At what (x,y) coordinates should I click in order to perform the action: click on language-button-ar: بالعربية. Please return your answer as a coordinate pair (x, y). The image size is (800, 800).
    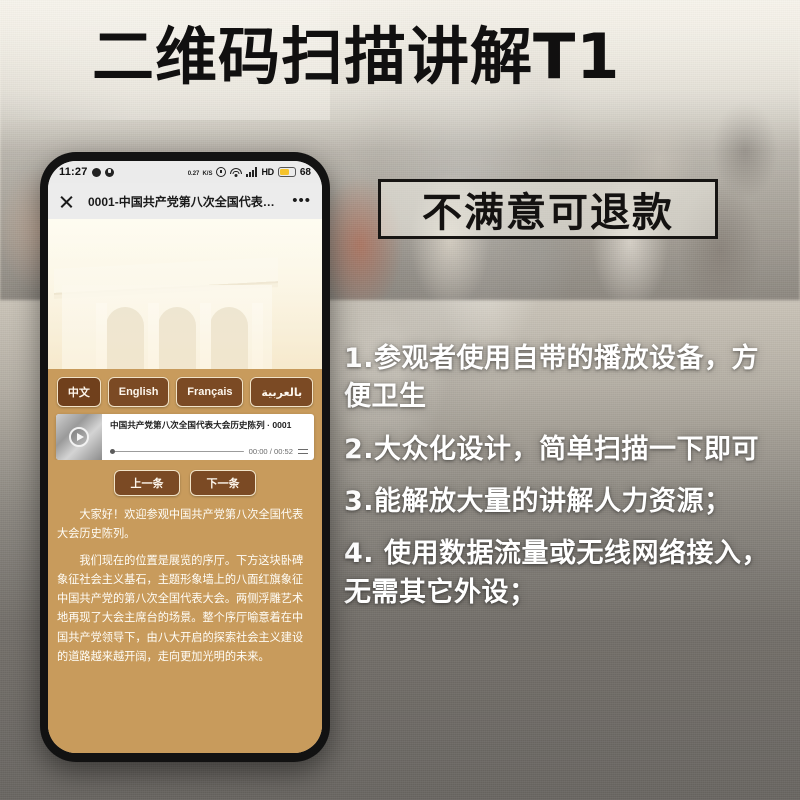
    Looking at the image, I should click on (282, 392).